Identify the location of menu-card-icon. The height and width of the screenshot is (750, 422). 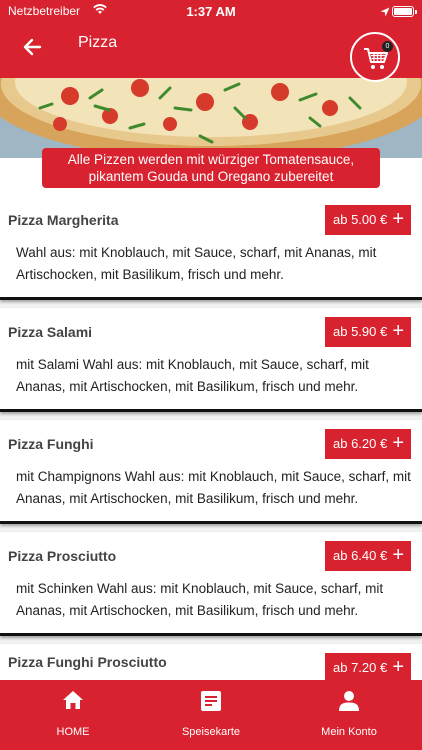
(211, 701).